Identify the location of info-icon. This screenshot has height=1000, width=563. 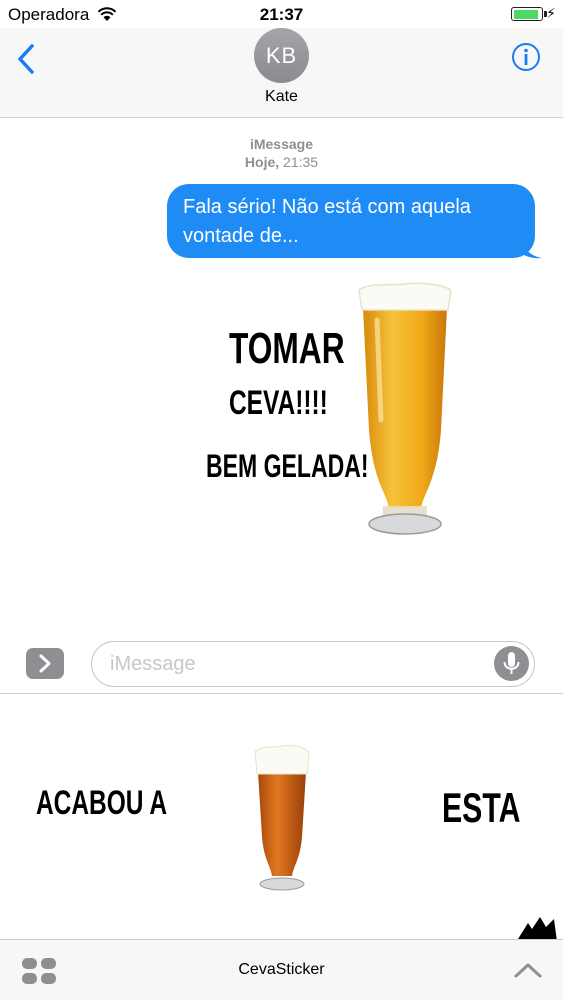
(526, 57).